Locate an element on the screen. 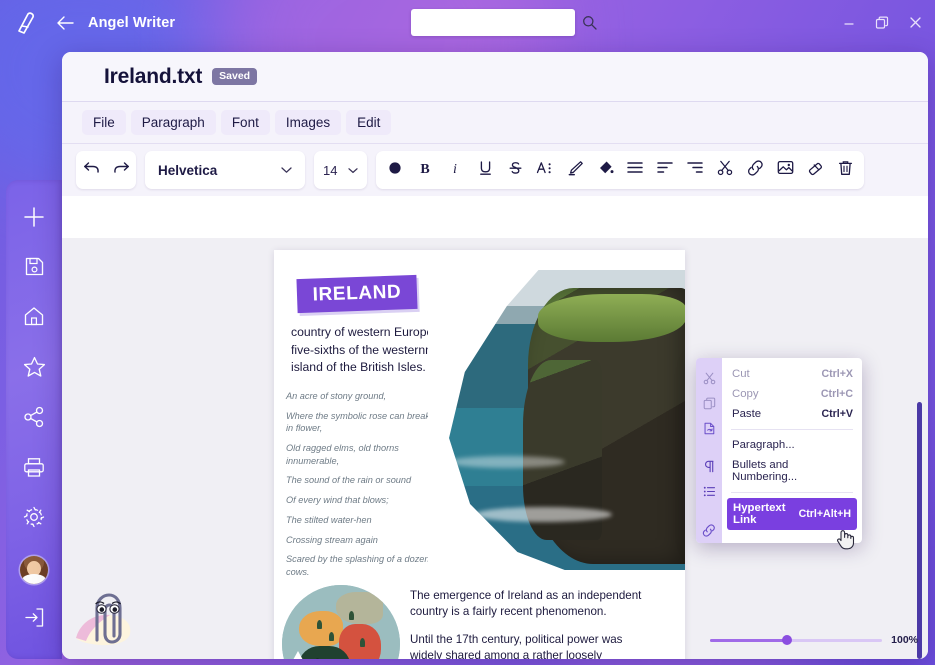  menu-item-shortcut: Ctrl+V is located at coordinates (837, 414).